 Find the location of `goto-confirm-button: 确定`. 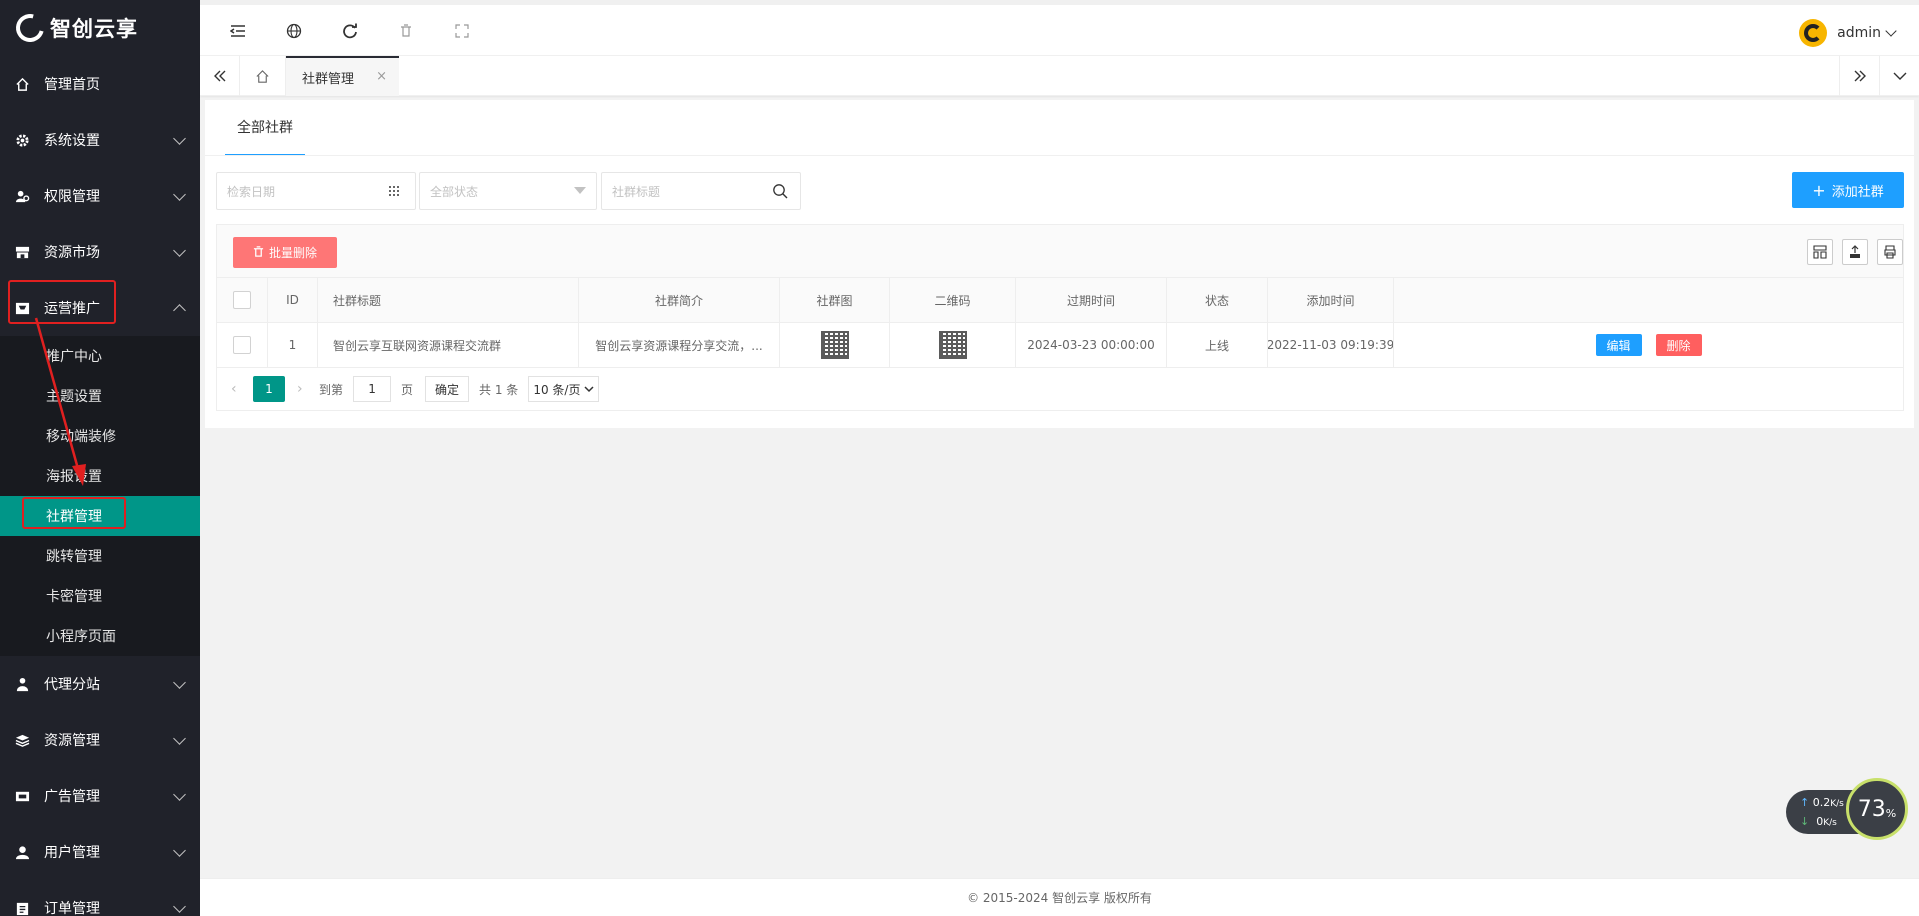

goto-confirm-button: 确定 is located at coordinates (447, 389).